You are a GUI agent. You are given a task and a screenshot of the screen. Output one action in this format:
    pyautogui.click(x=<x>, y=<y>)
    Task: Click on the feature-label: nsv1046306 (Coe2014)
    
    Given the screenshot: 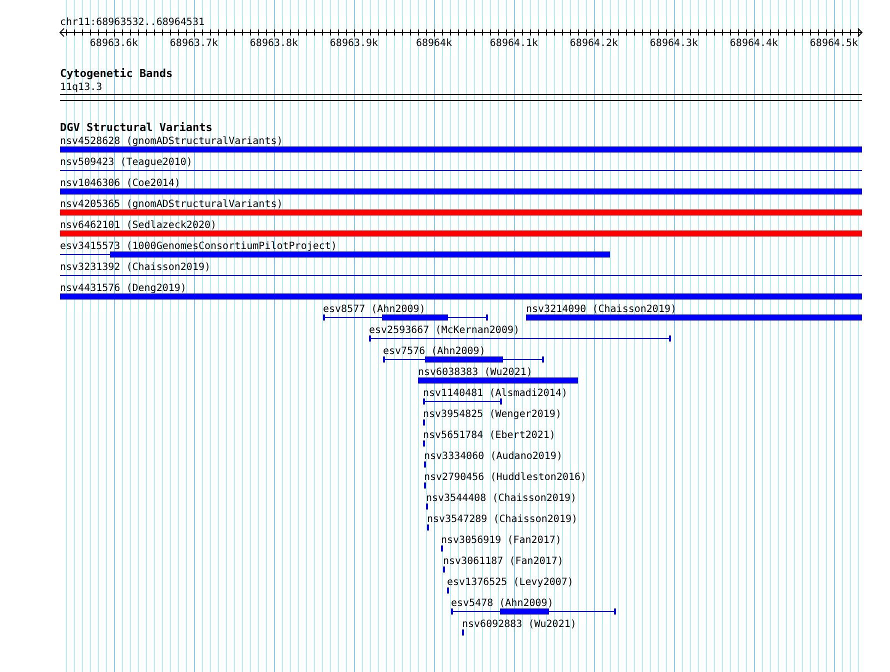 What is the action you would take?
    pyautogui.click(x=120, y=183)
    